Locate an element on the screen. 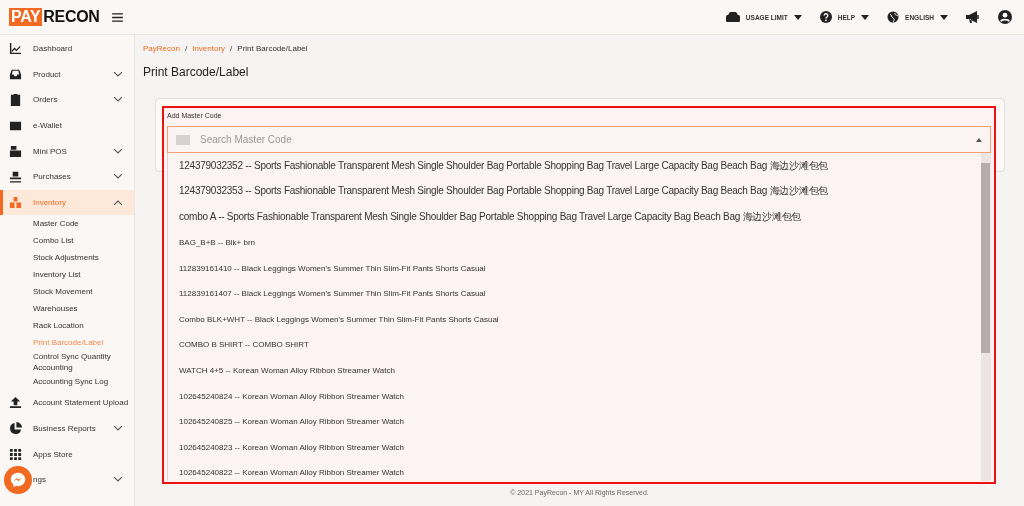 The image size is (1024, 506). dropdown-option: 102645240822 -- Korean Woman Alloy Ribbon Streamer Watch is located at coordinates (580, 470).